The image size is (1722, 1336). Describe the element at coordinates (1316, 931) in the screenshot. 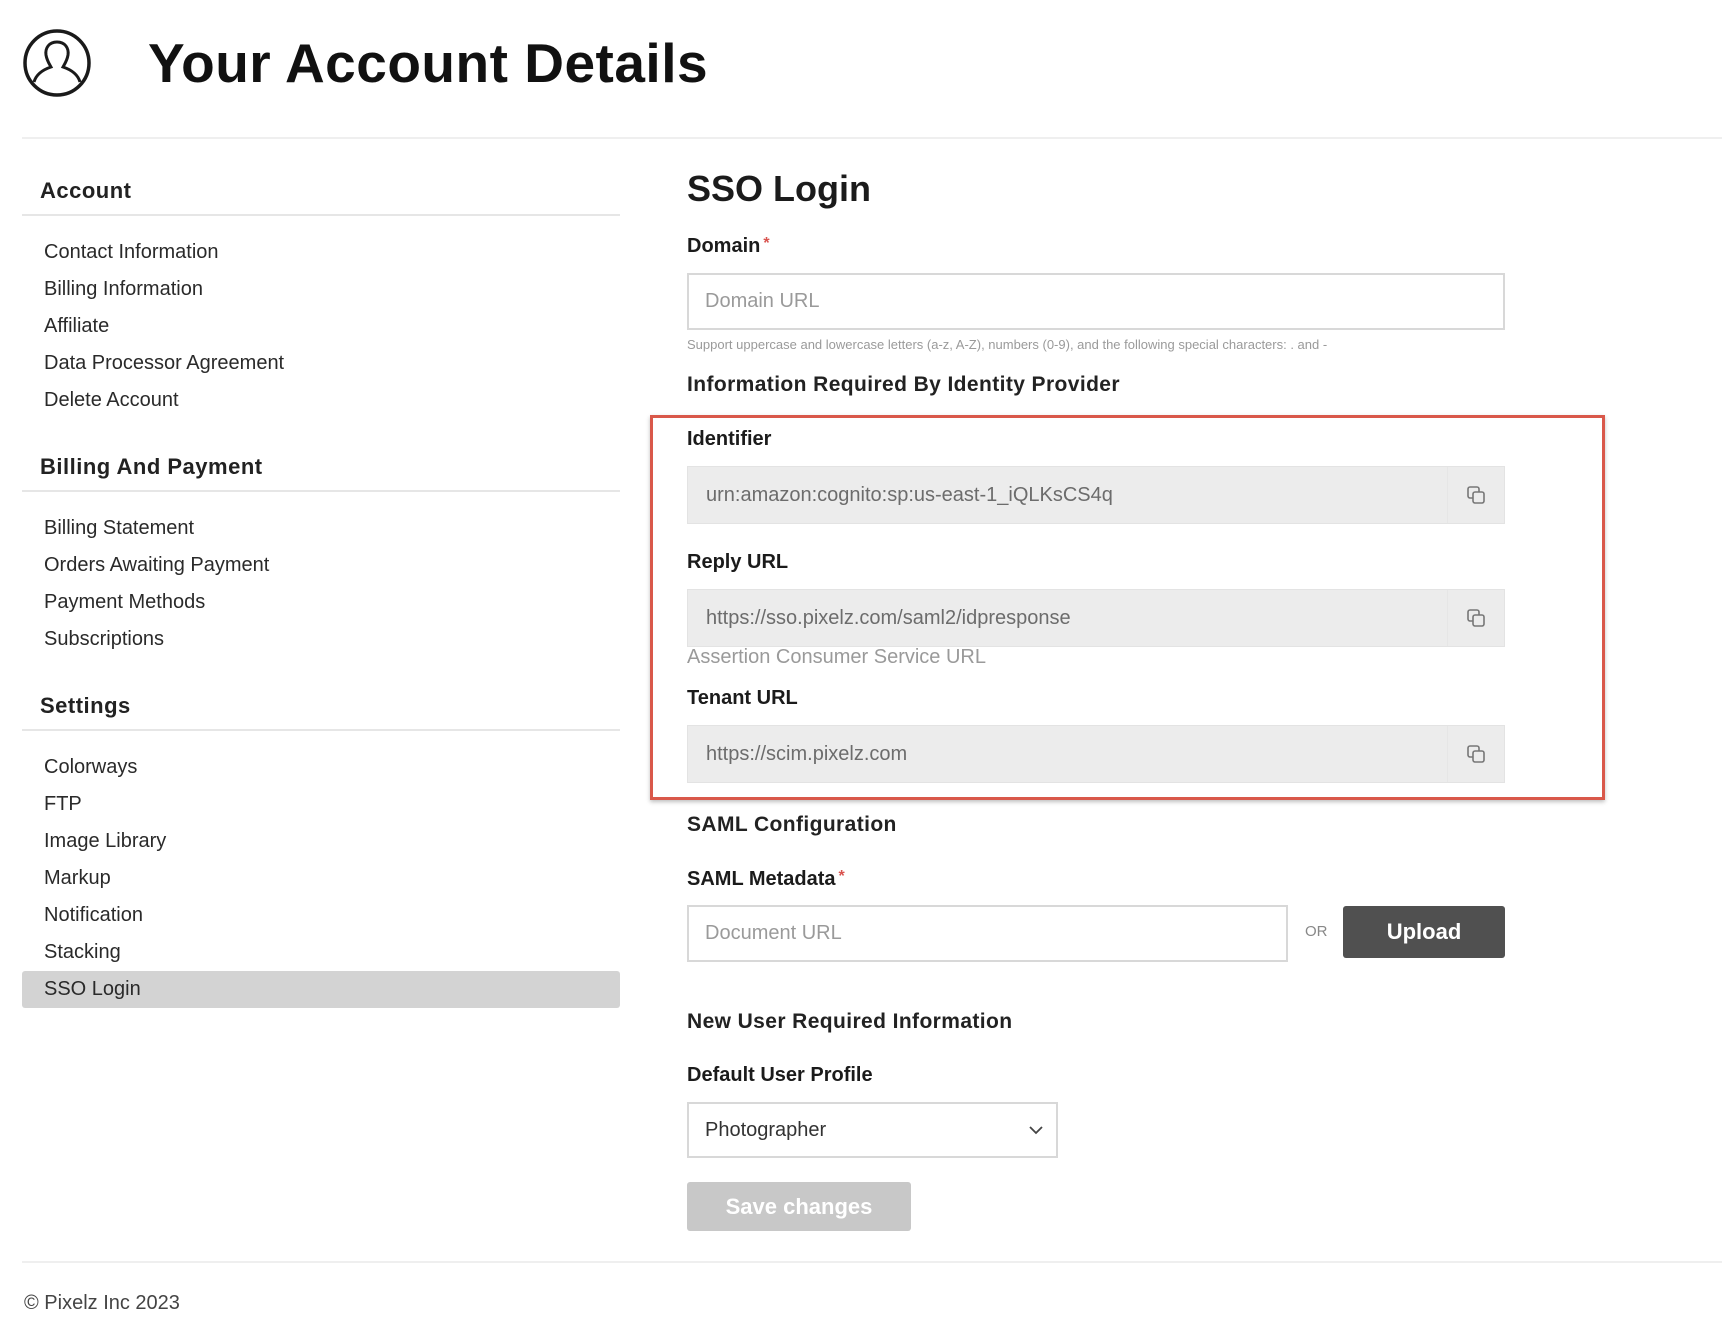

I see `or-separator: OR` at that location.